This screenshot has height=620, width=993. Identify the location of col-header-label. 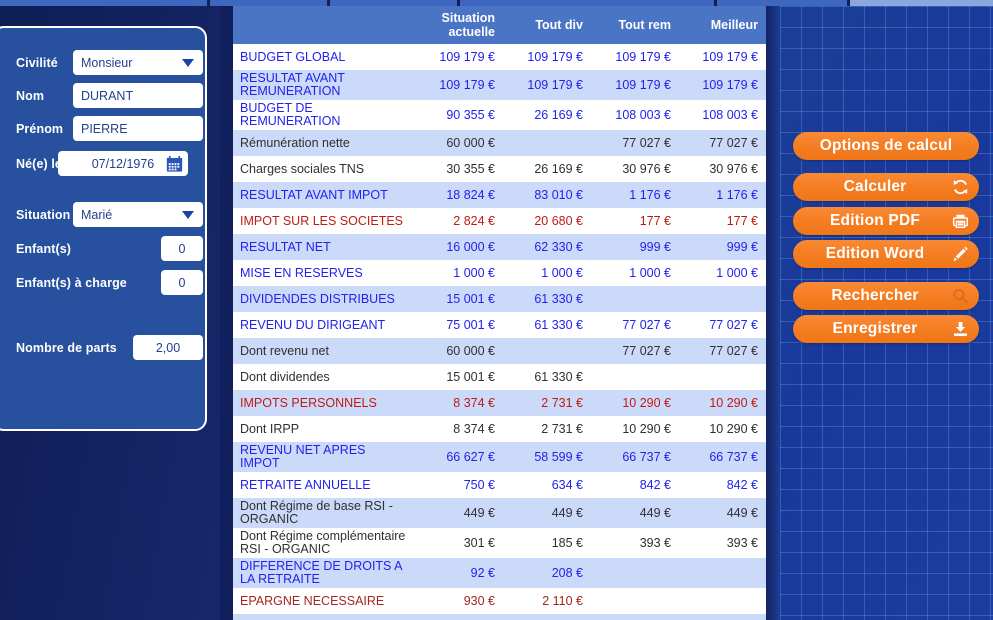
(322, 25).